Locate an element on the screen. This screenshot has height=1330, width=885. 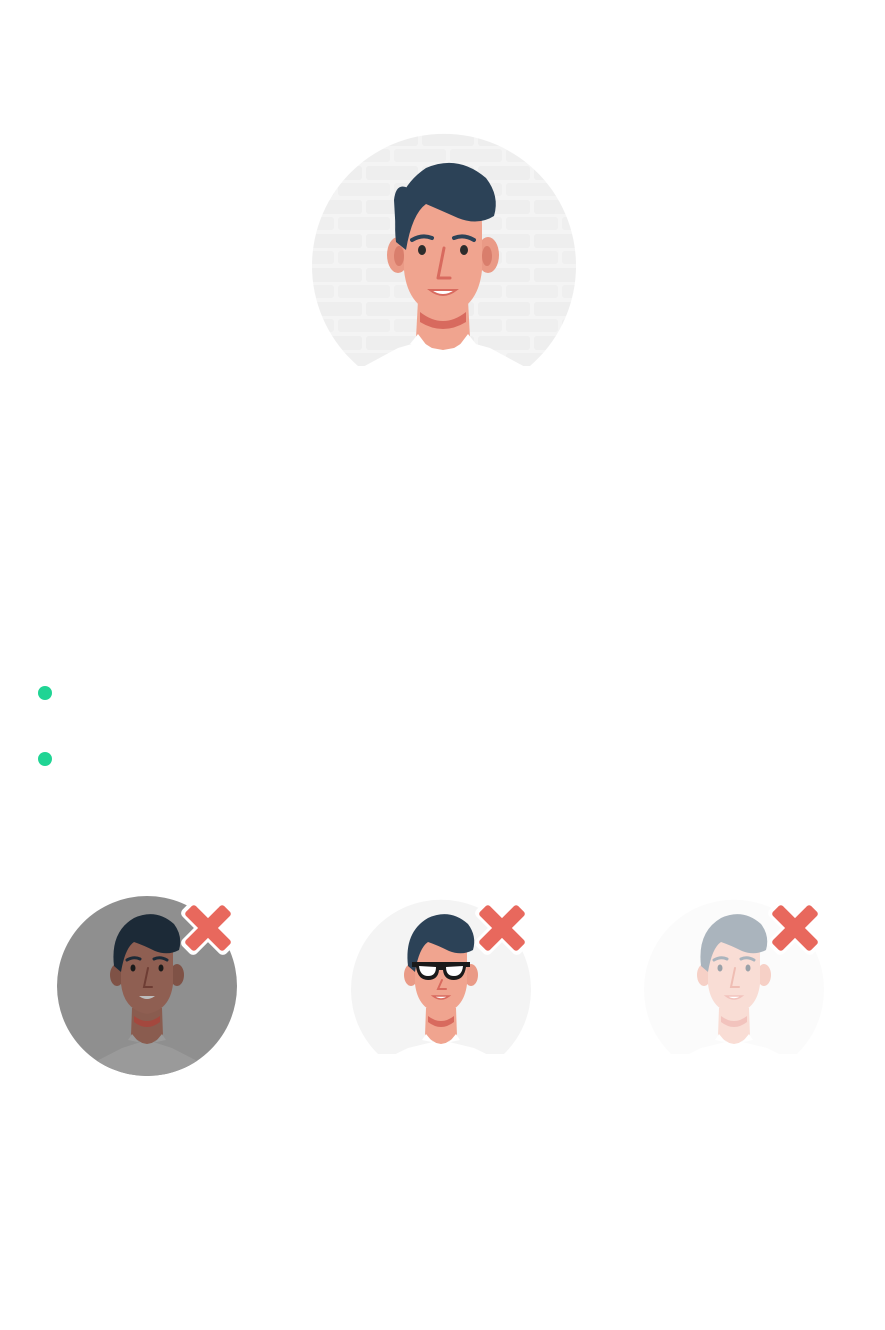
profile-photo-illustration is located at coordinates (443, 252).